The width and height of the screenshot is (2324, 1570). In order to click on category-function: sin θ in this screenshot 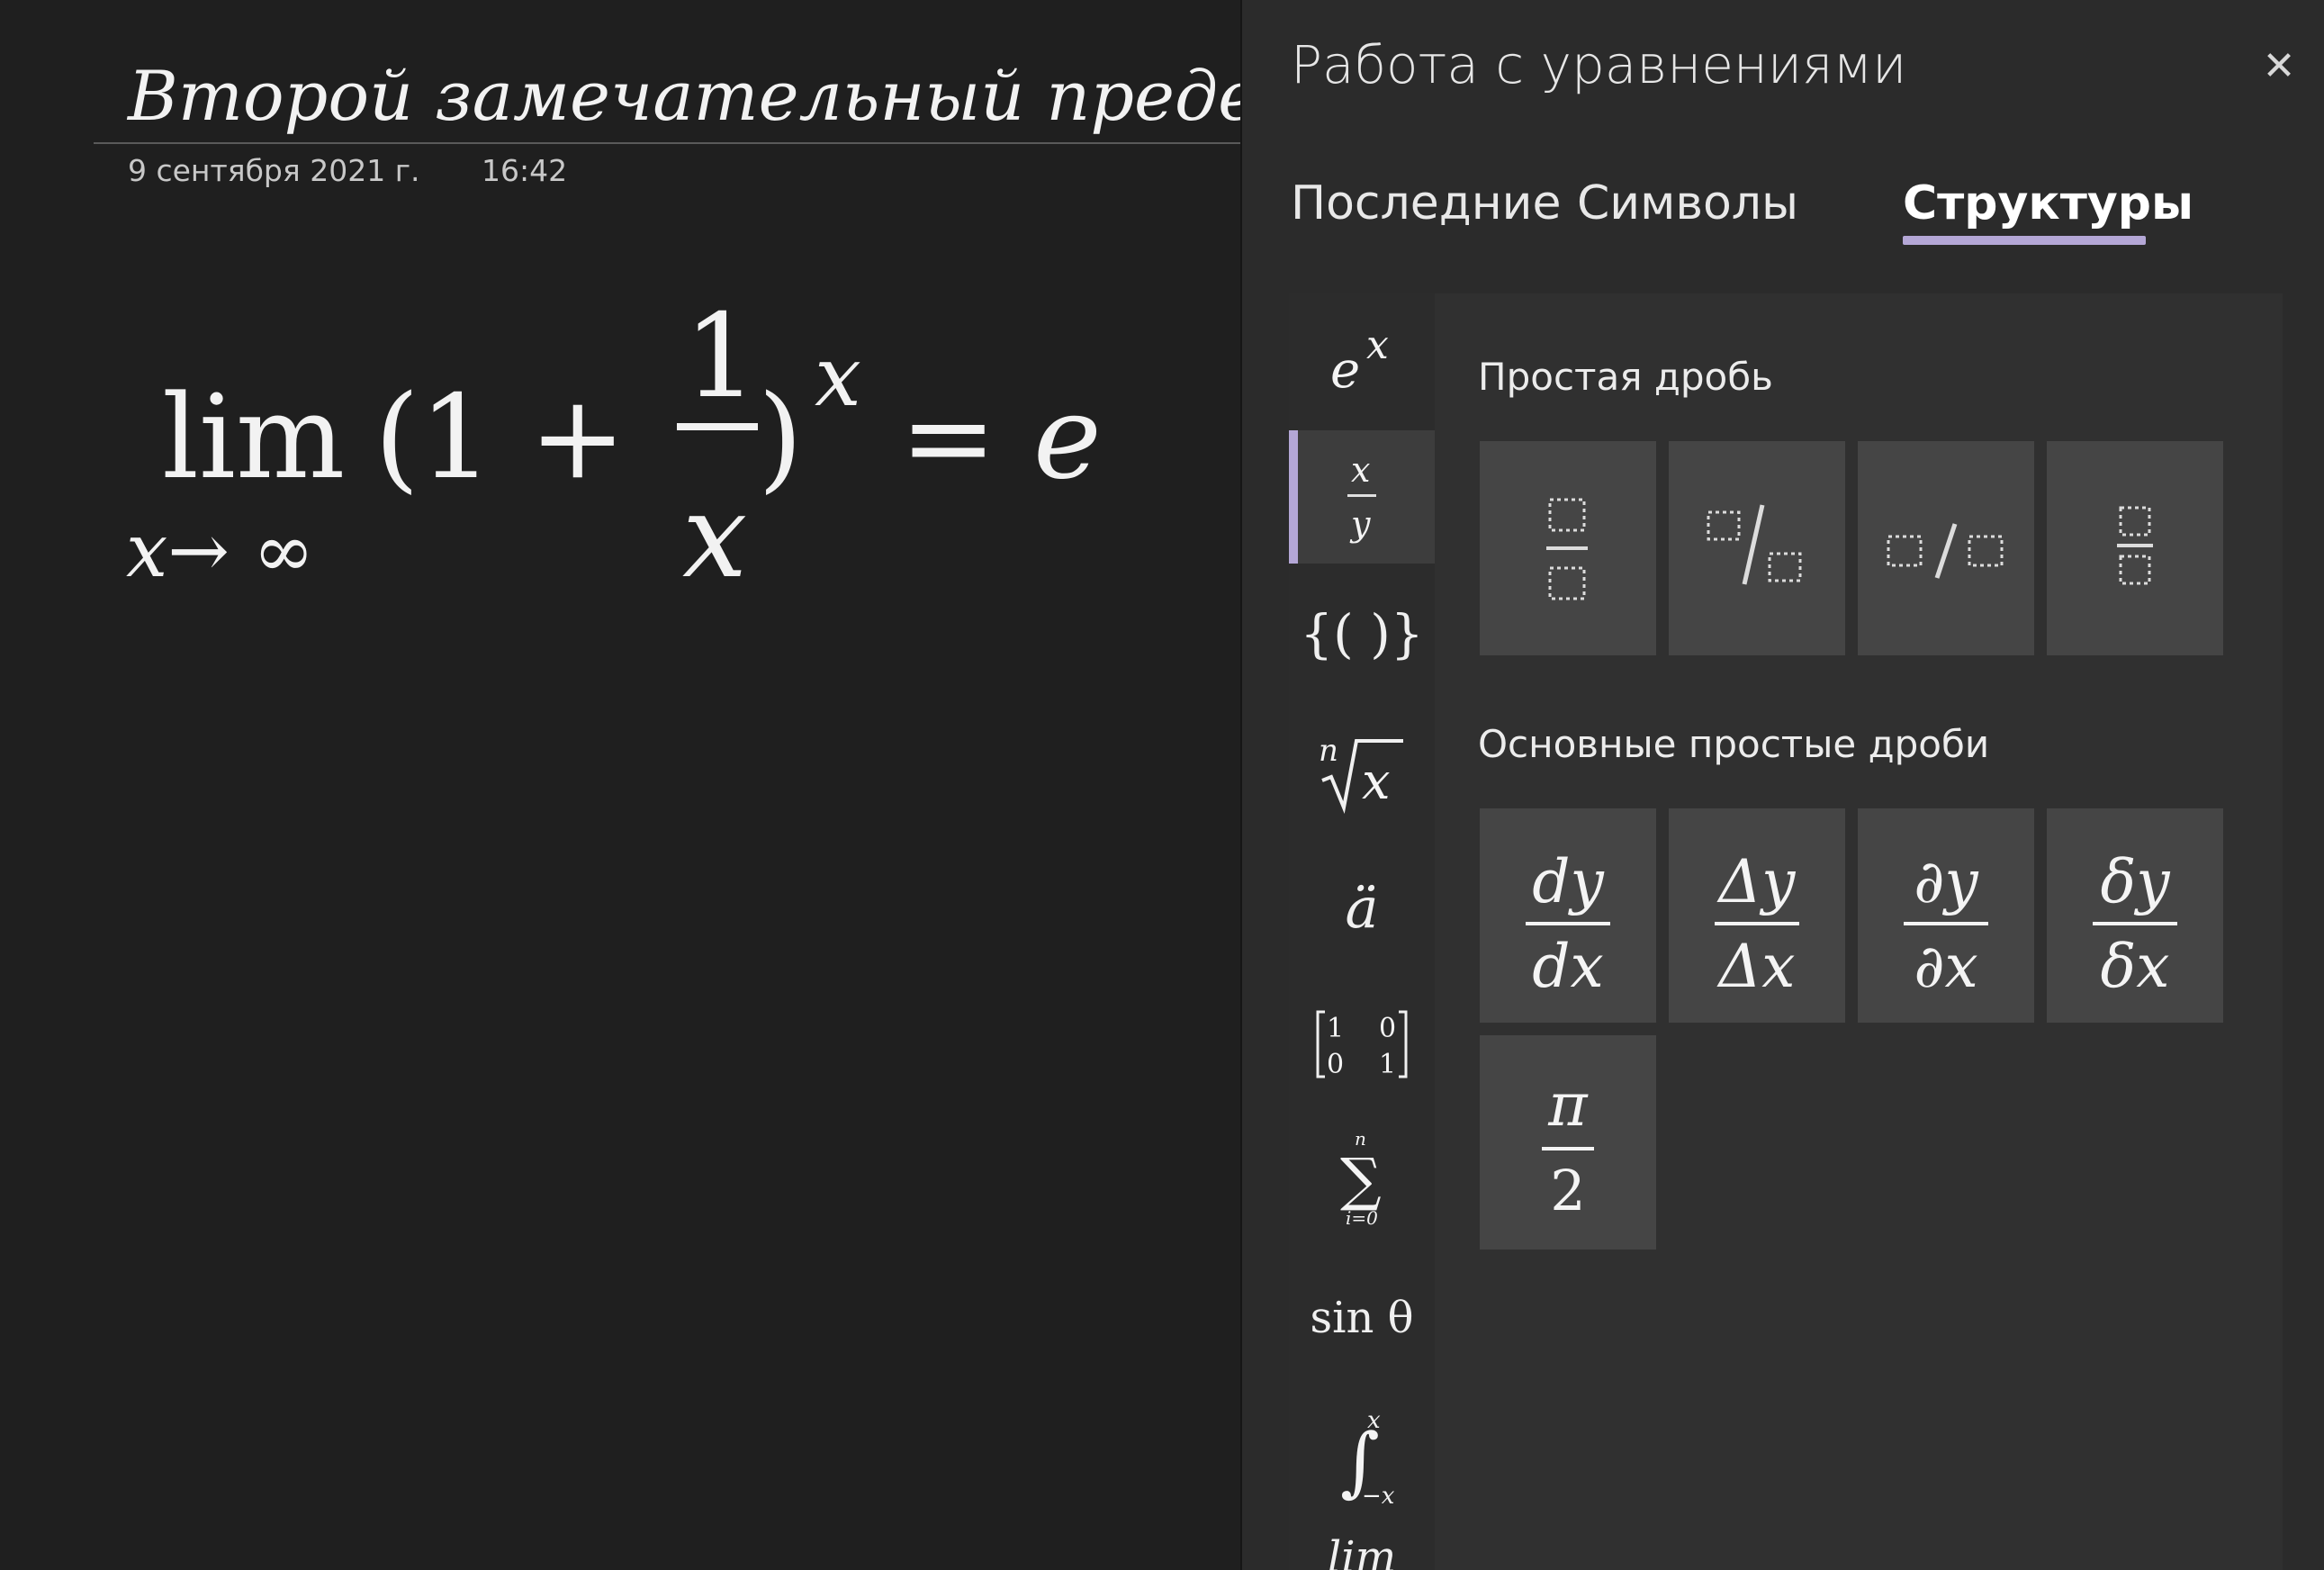, I will do `click(1362, 1318)`.